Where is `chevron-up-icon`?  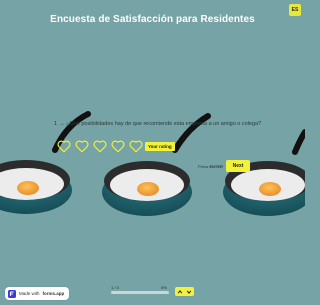 chevron-up-icon is located at coordinates (179, 291).